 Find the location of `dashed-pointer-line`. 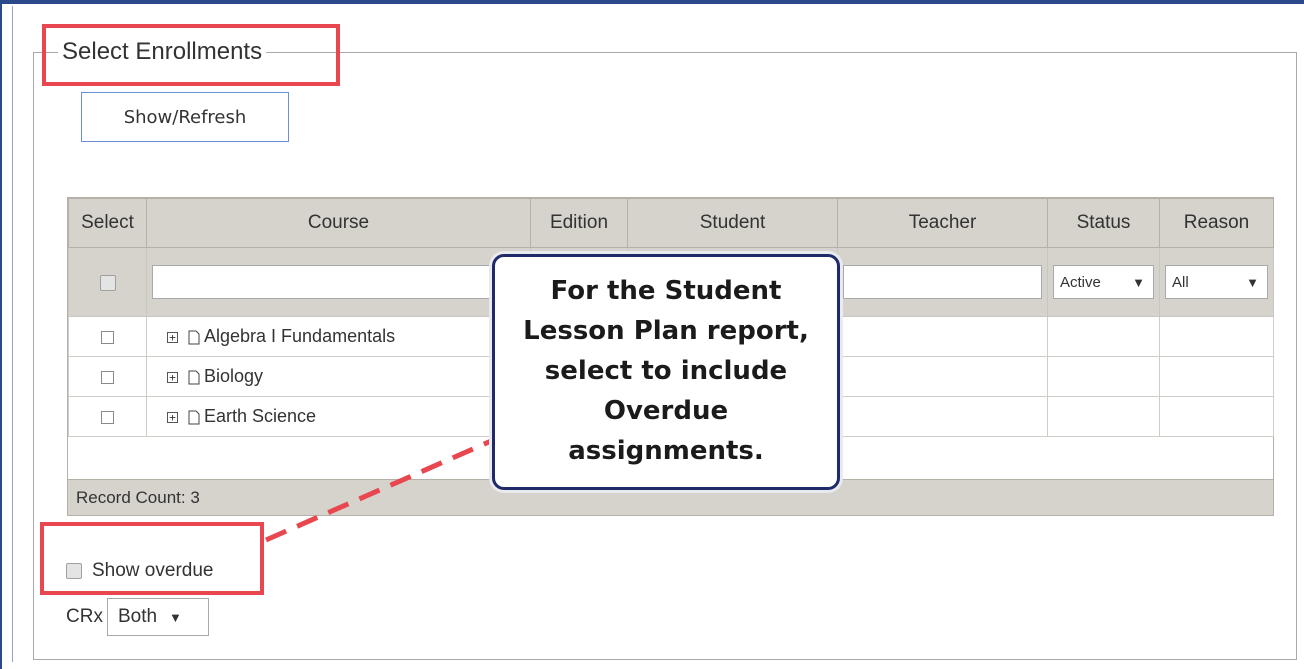

dashed-pointer-line is located at coordinates (382, 489).